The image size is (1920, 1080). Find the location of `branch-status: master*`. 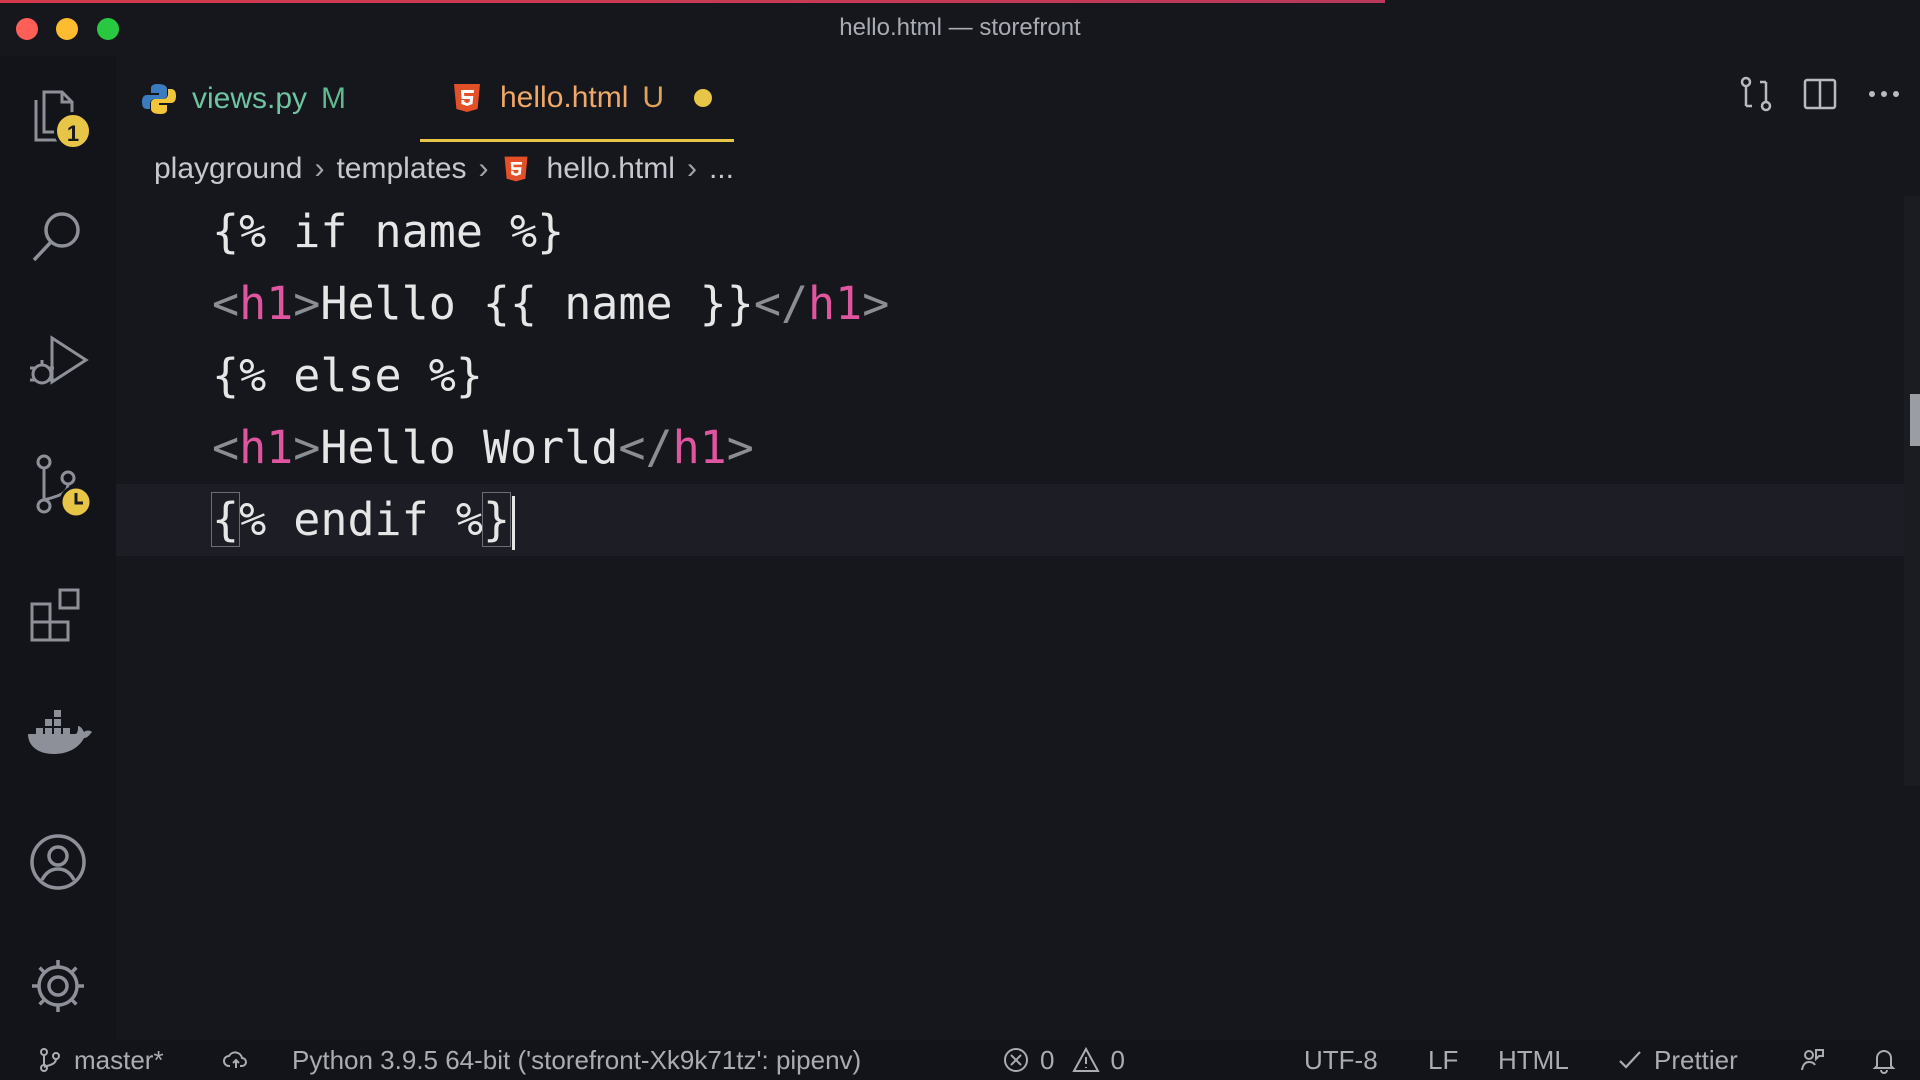

branch-status: master* is located at coordinates (100, 1060).